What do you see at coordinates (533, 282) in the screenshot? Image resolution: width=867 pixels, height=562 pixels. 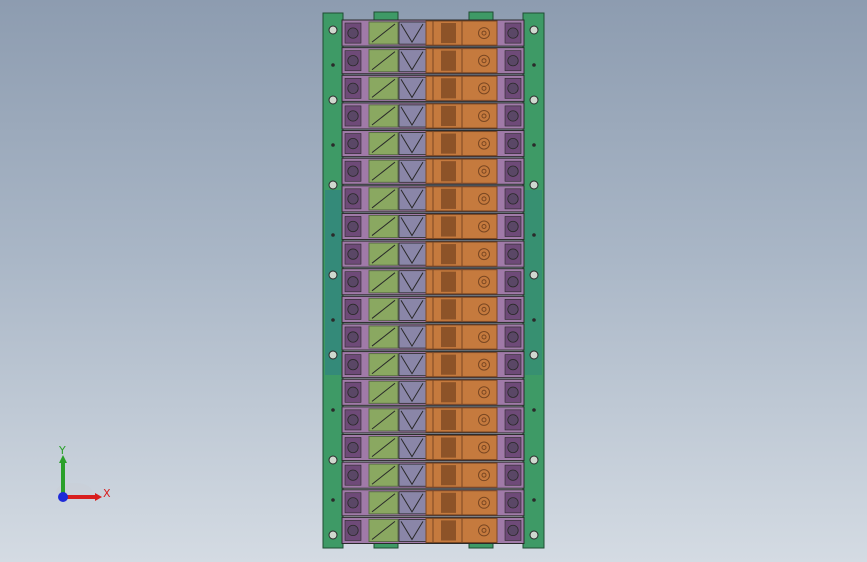 I see `right-rail-base-plate` at bounding box center [533, 282].